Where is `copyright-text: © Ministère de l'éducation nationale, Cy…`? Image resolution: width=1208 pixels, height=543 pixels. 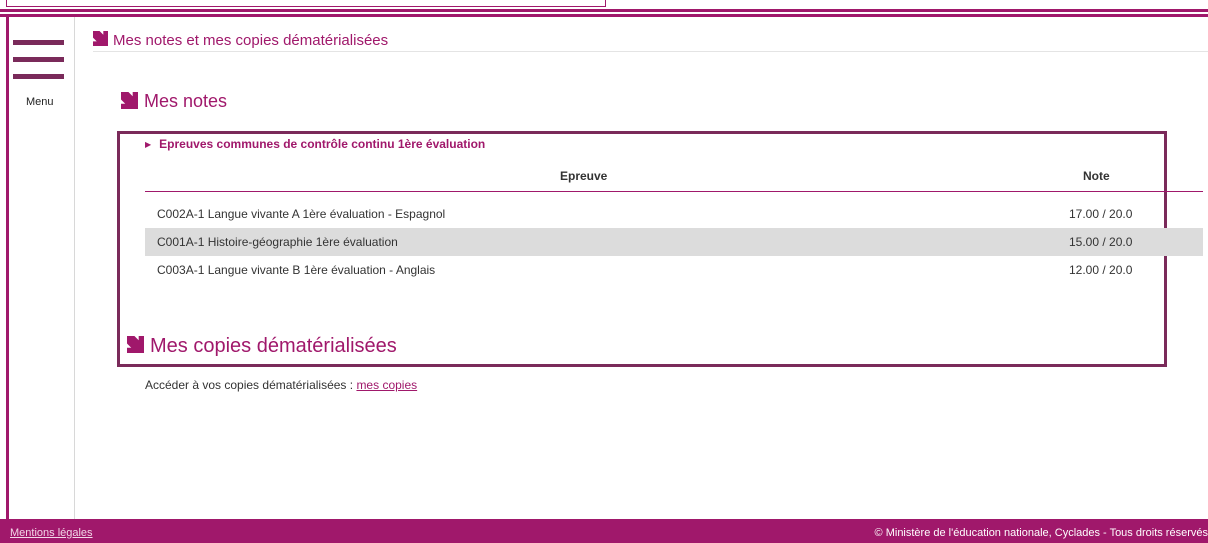 copyright-text: © Ministère de l'éducation nationale, Cy… is located at coordinates (1041, 533).